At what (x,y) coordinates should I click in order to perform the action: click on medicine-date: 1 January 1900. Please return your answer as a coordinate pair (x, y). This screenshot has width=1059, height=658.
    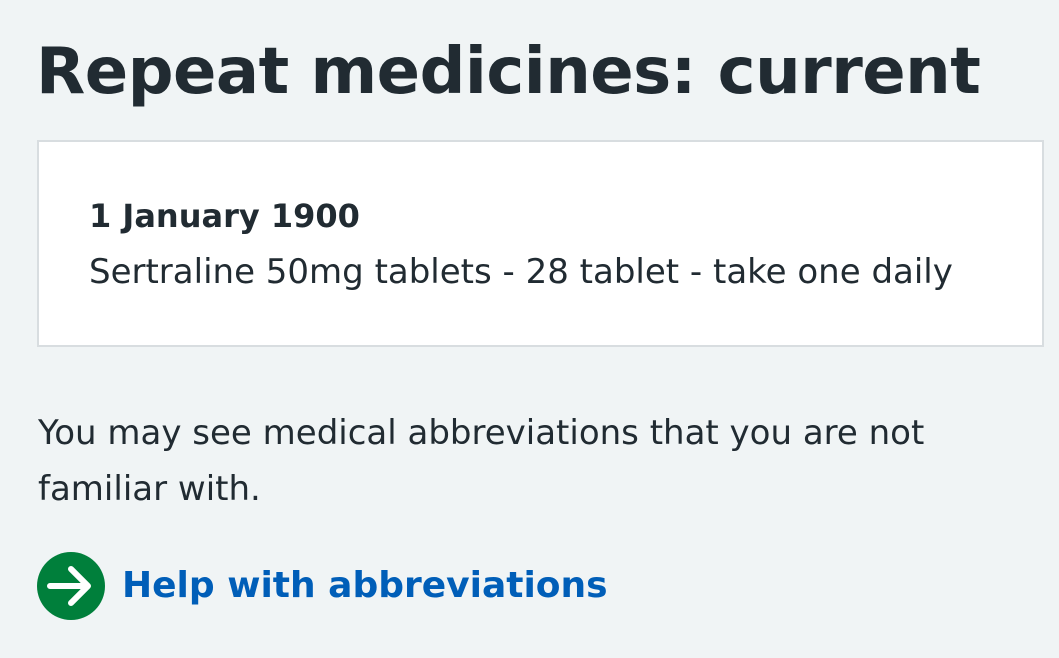
    Looking at the image, I should click on (224, 216).